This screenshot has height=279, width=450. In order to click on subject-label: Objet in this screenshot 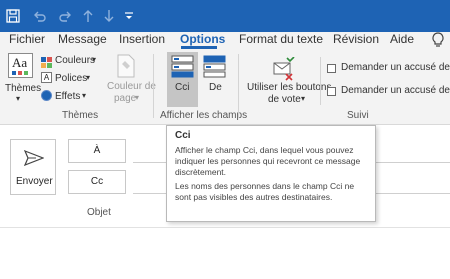, I will do `click(99, 212)`.